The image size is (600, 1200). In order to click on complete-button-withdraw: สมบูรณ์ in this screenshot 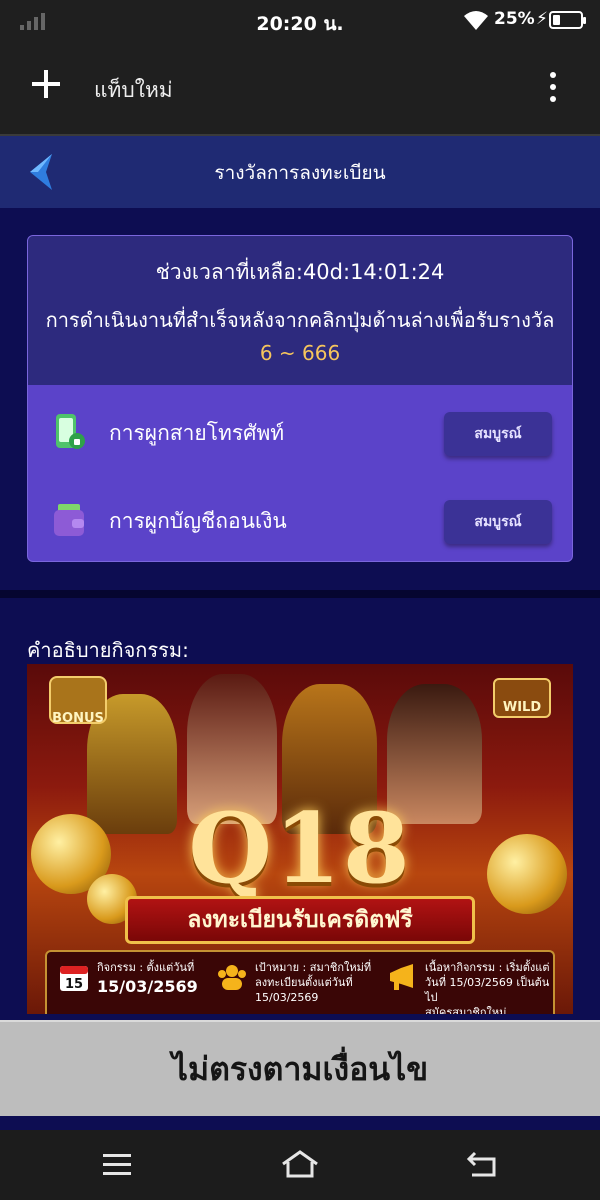, I will do `click(498, 522)`.